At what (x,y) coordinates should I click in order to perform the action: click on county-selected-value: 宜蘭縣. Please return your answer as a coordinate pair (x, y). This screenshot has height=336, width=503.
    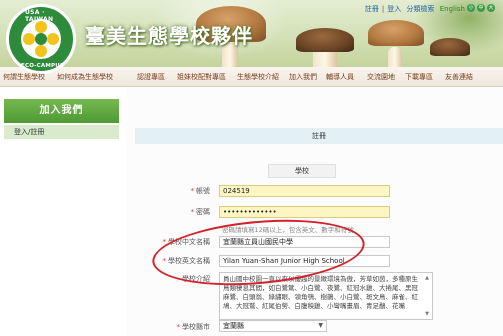
    Looking at the image, I should click on (233, 326).